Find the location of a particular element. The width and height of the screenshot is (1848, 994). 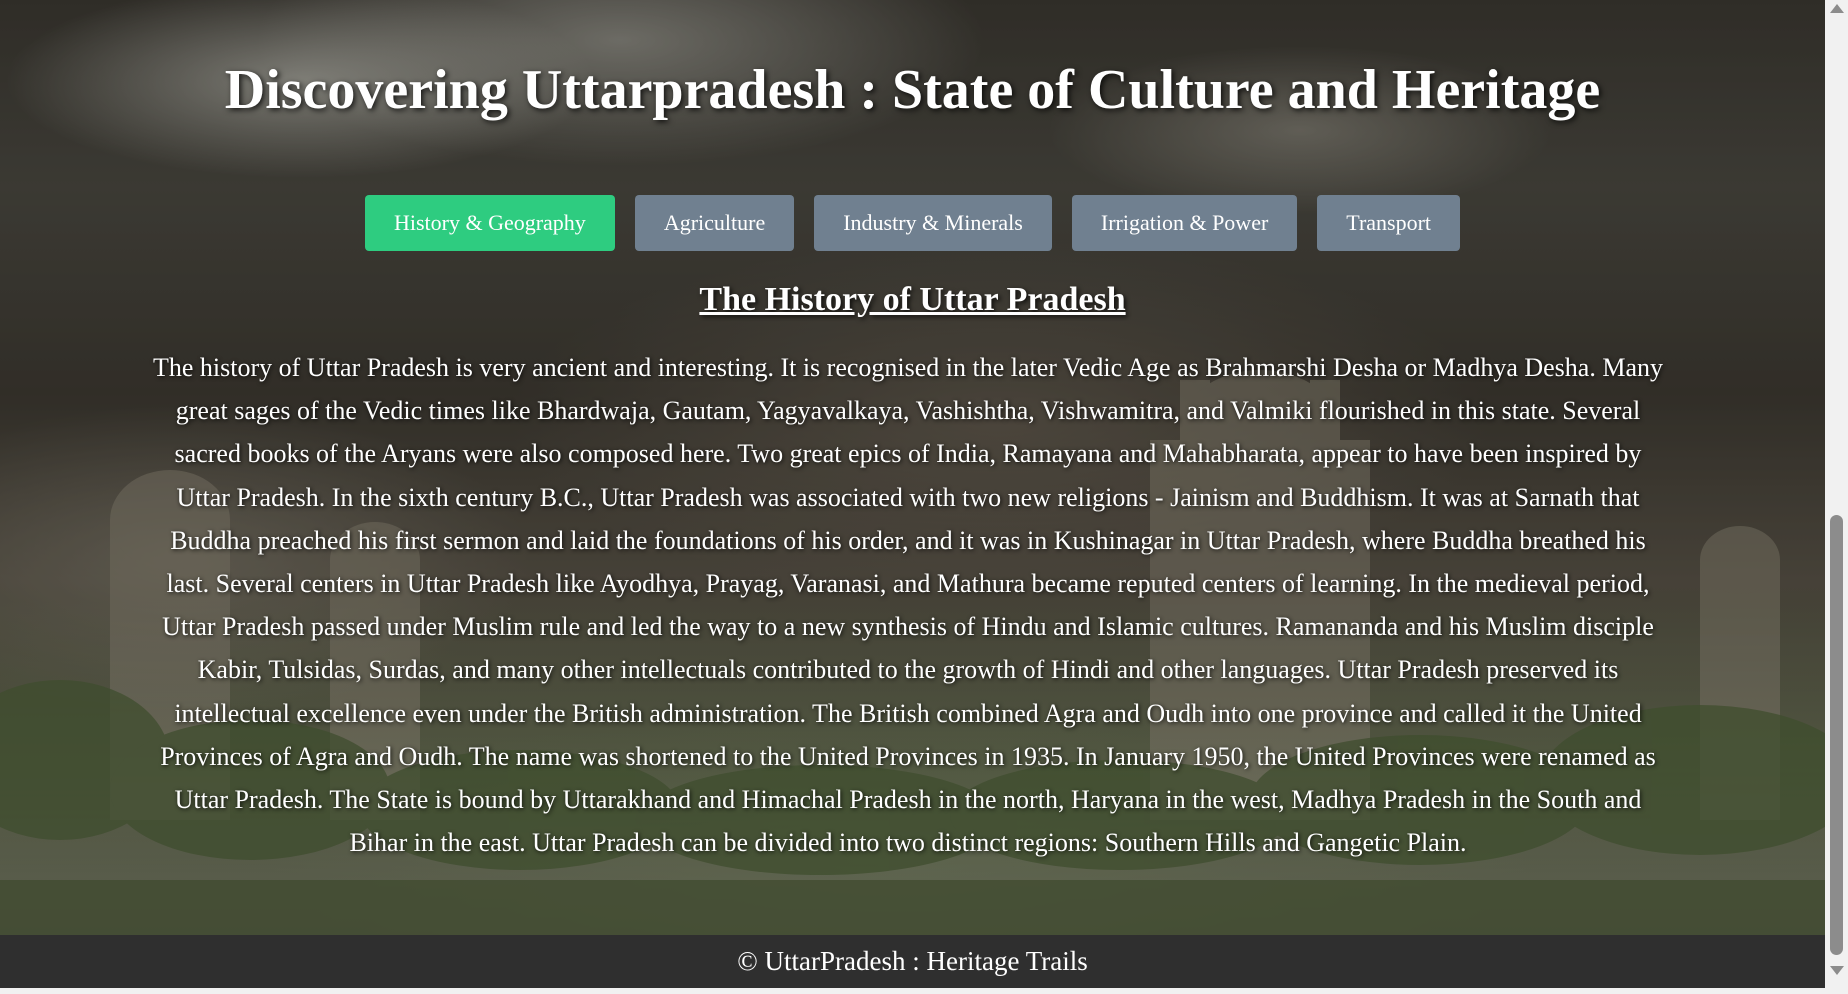

vertical-scrollbar is located at coordinates (1836, 494).